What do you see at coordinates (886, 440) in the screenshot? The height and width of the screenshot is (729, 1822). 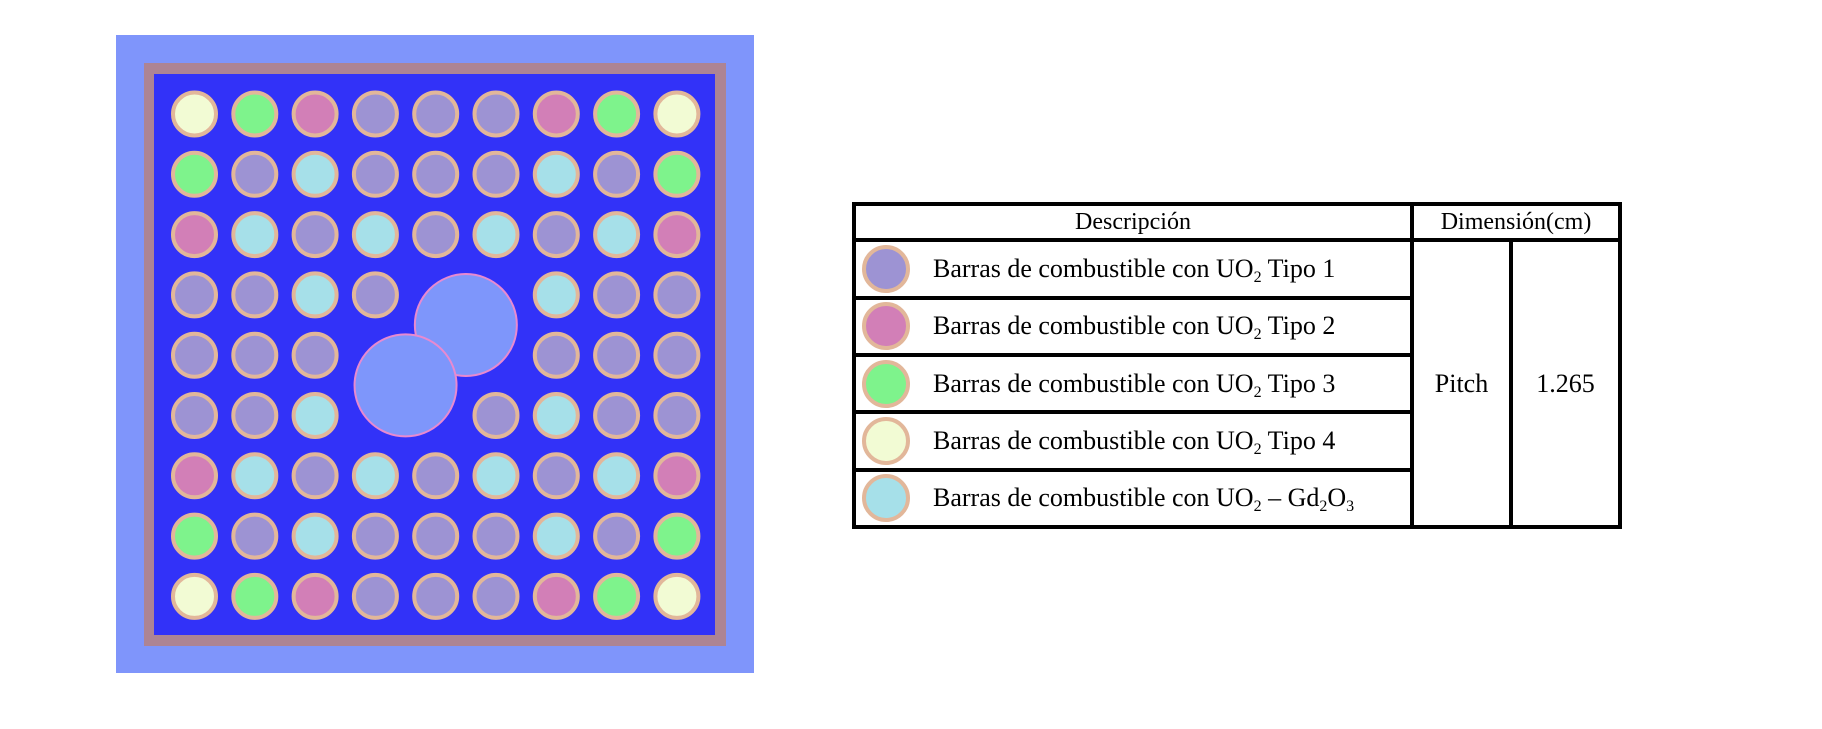 I see `fuel-pin-type4-icon` at bounding box center [886, 440].